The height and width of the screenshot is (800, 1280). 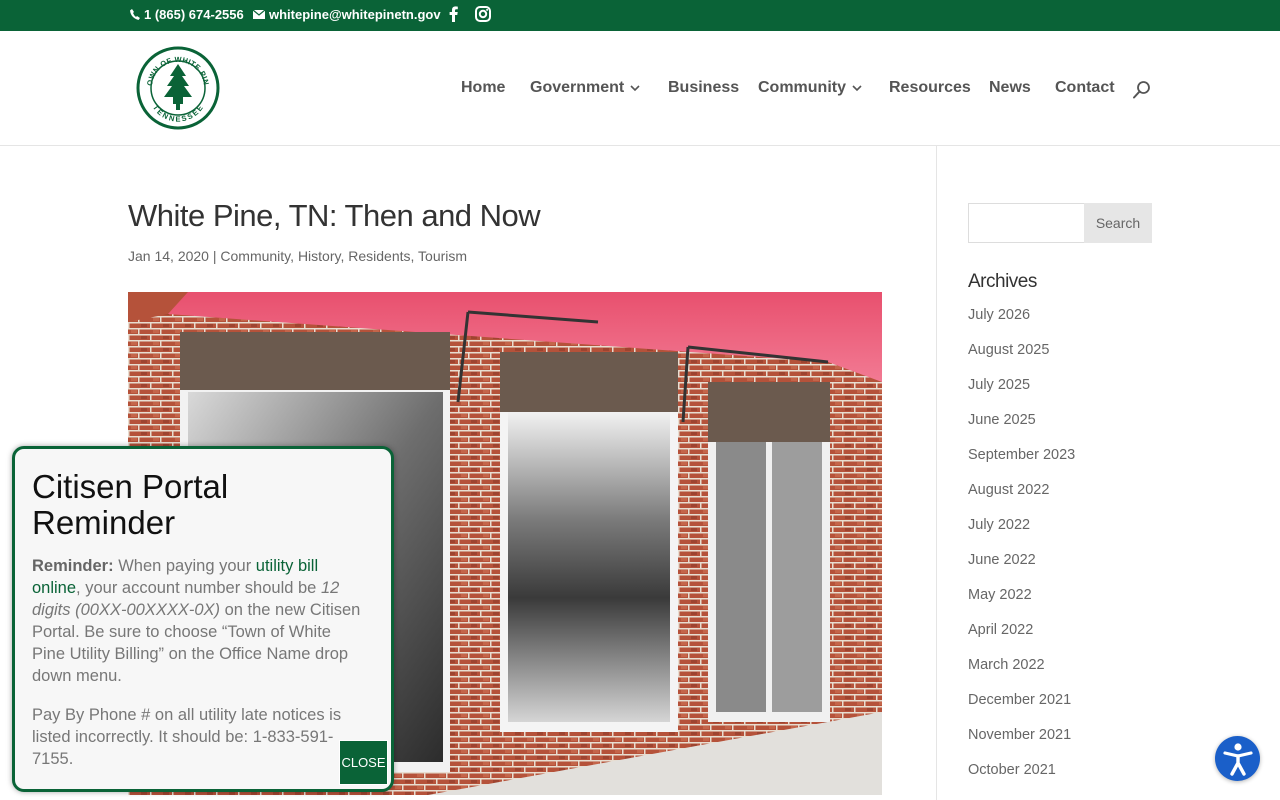 I want to click on archive-link: August 2022, so click(x=1021, y=497).